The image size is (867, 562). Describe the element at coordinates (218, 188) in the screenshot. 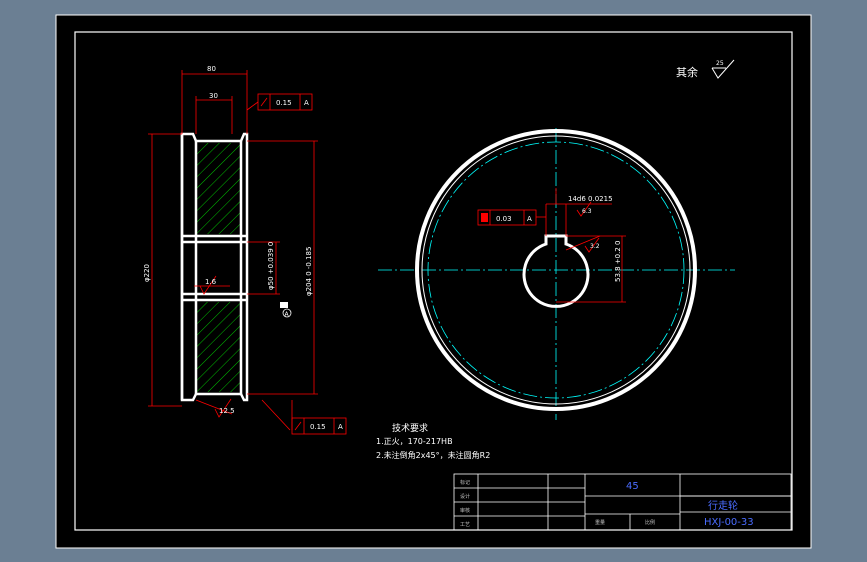

I see `hatch-upper` at that location.